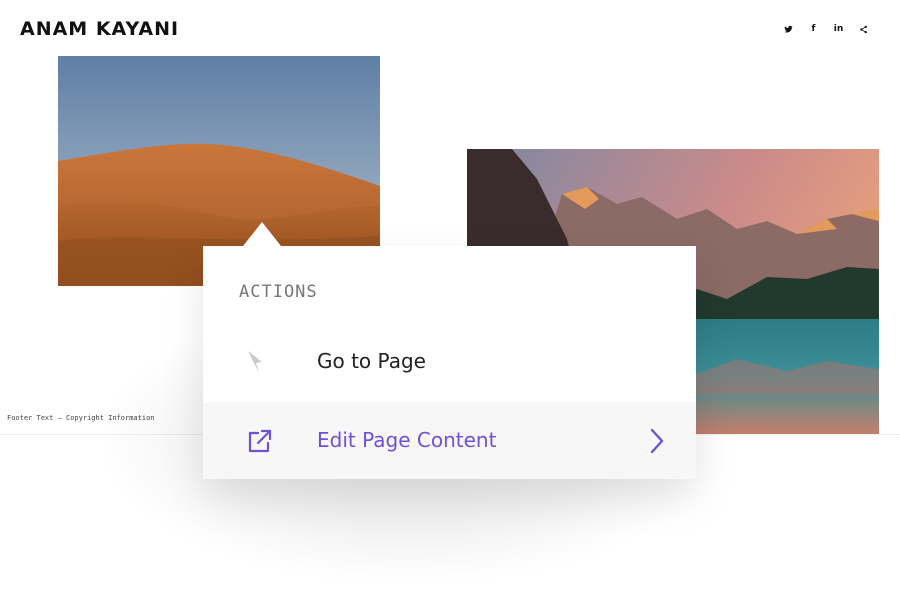 This screenshot has height=595, width=900. I want to click on actions-heading: ACTIONS, so click(278, 292).